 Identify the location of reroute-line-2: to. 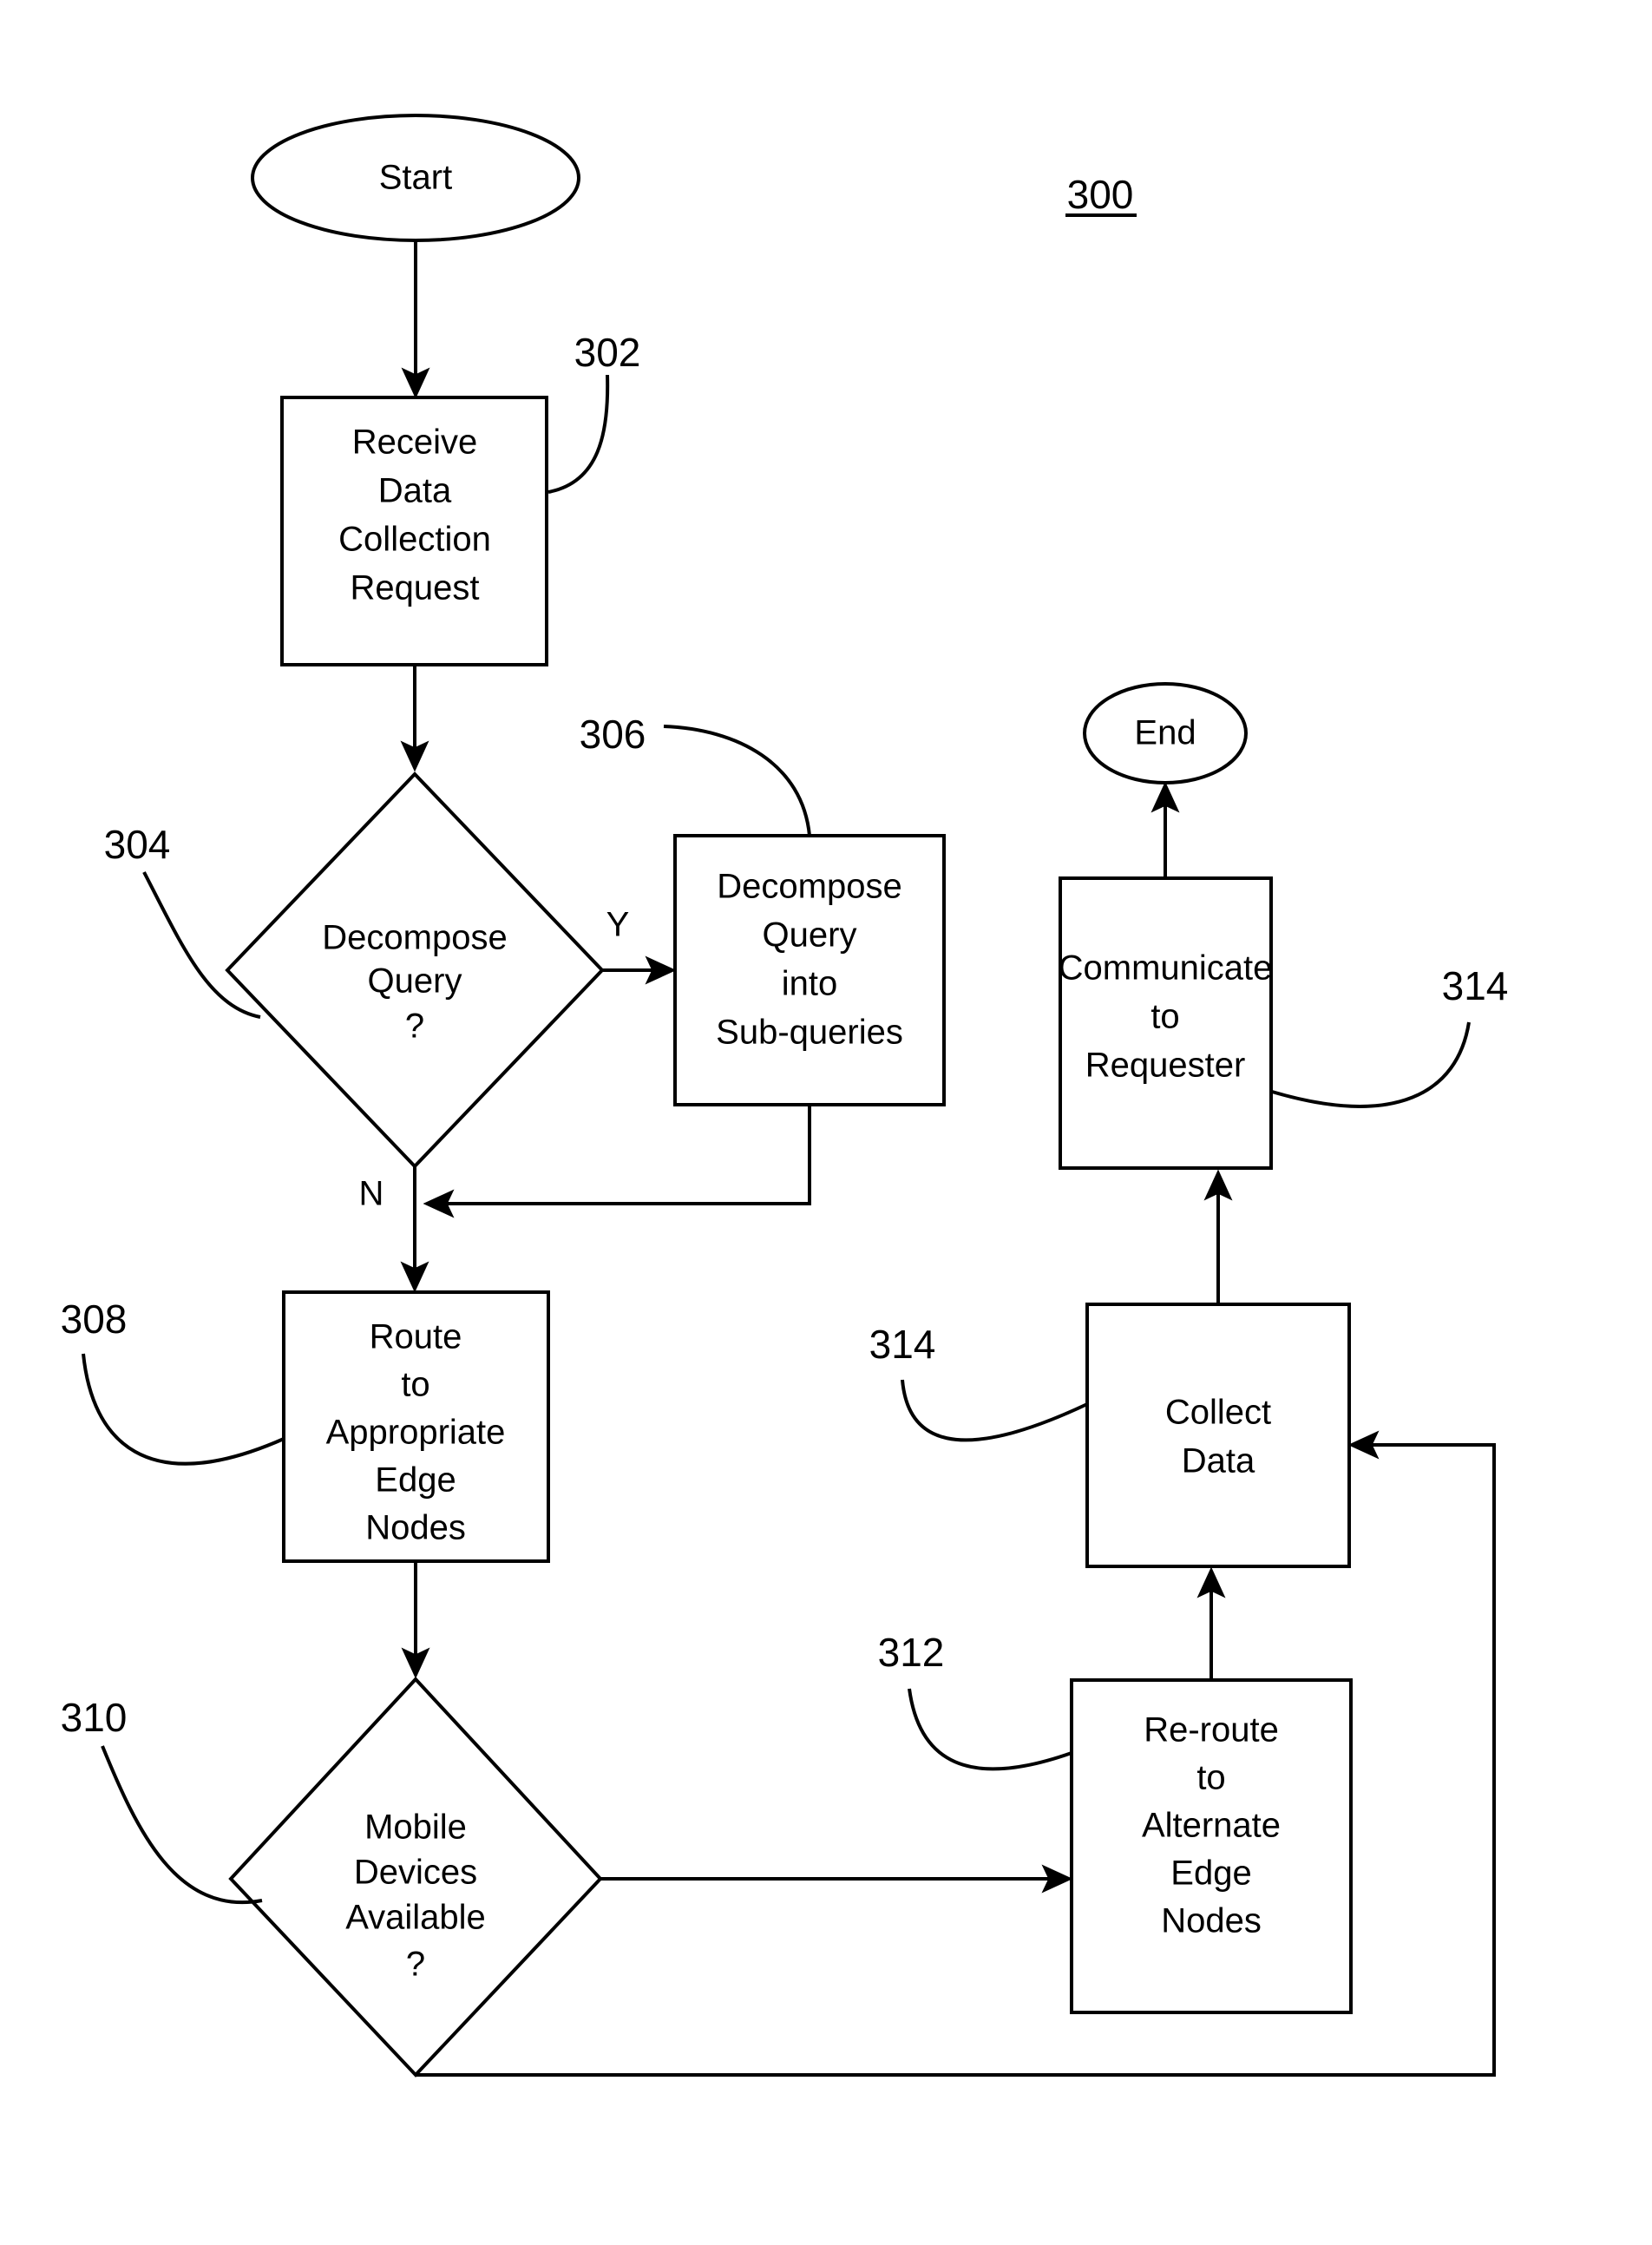
(1211, 1778).